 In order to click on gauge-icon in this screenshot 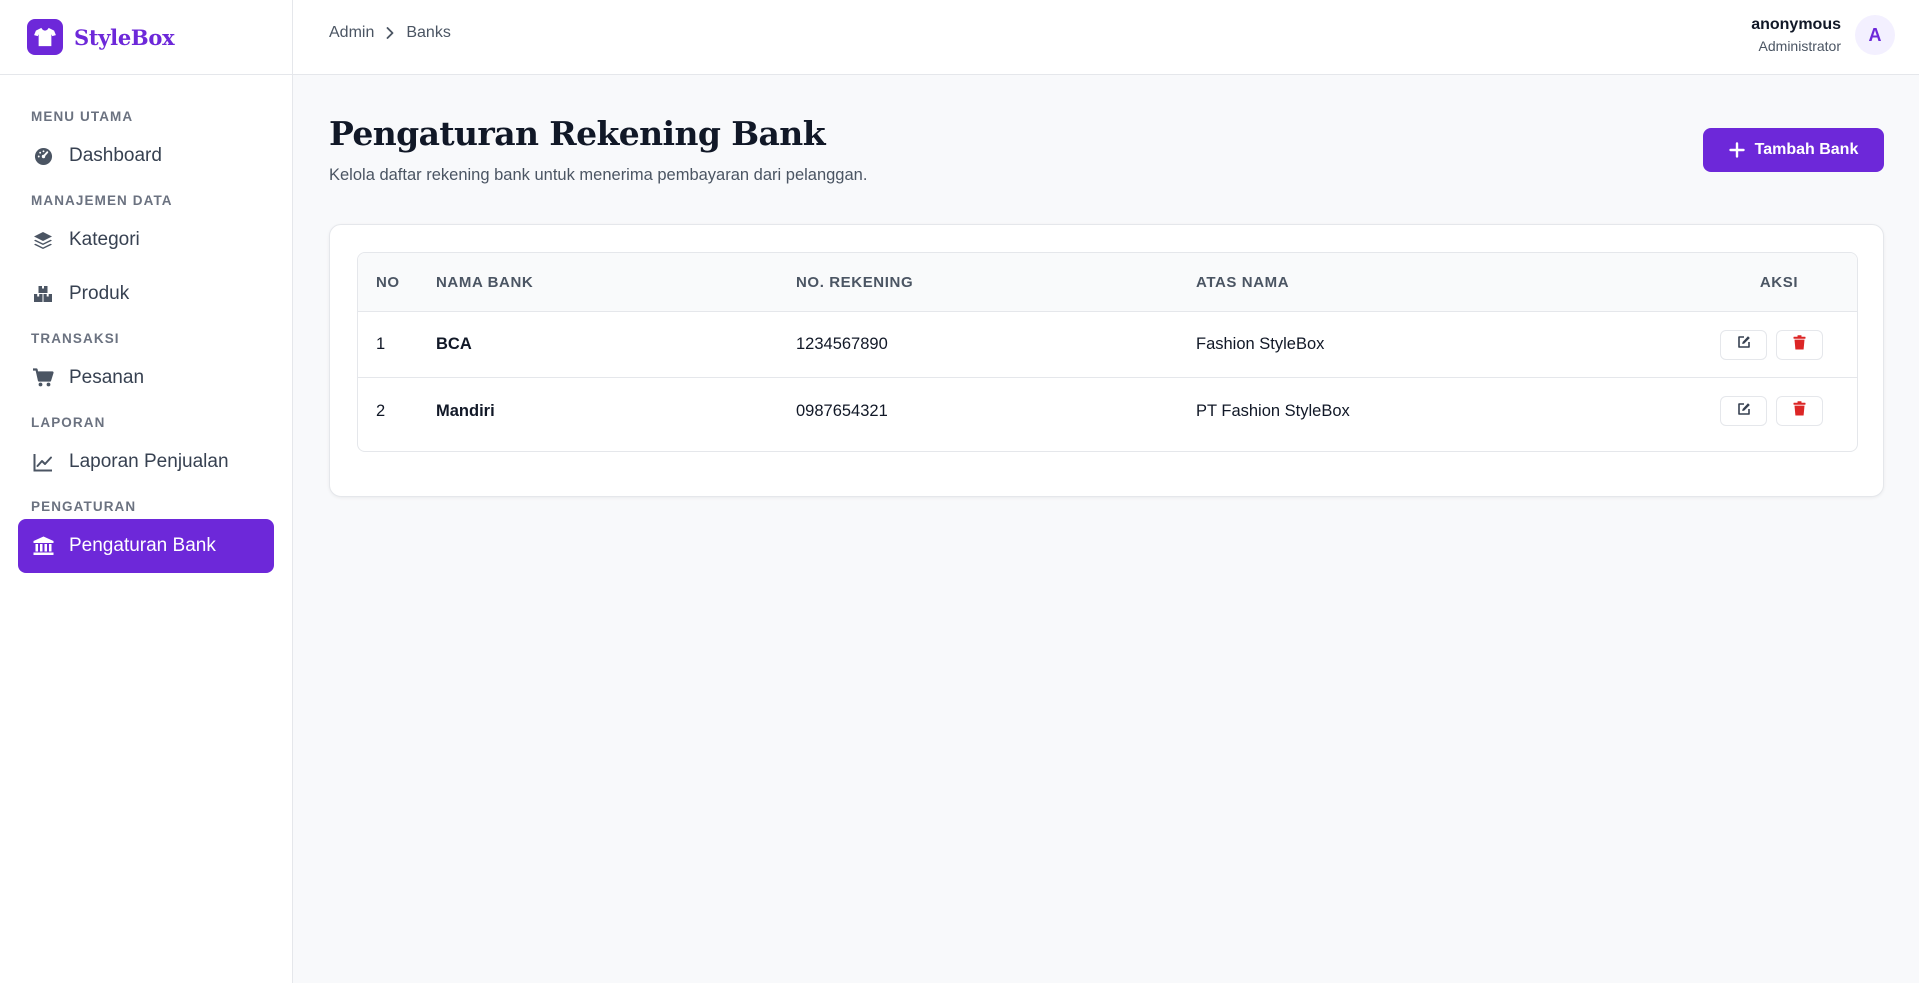, I will do `click(43, 156)`.